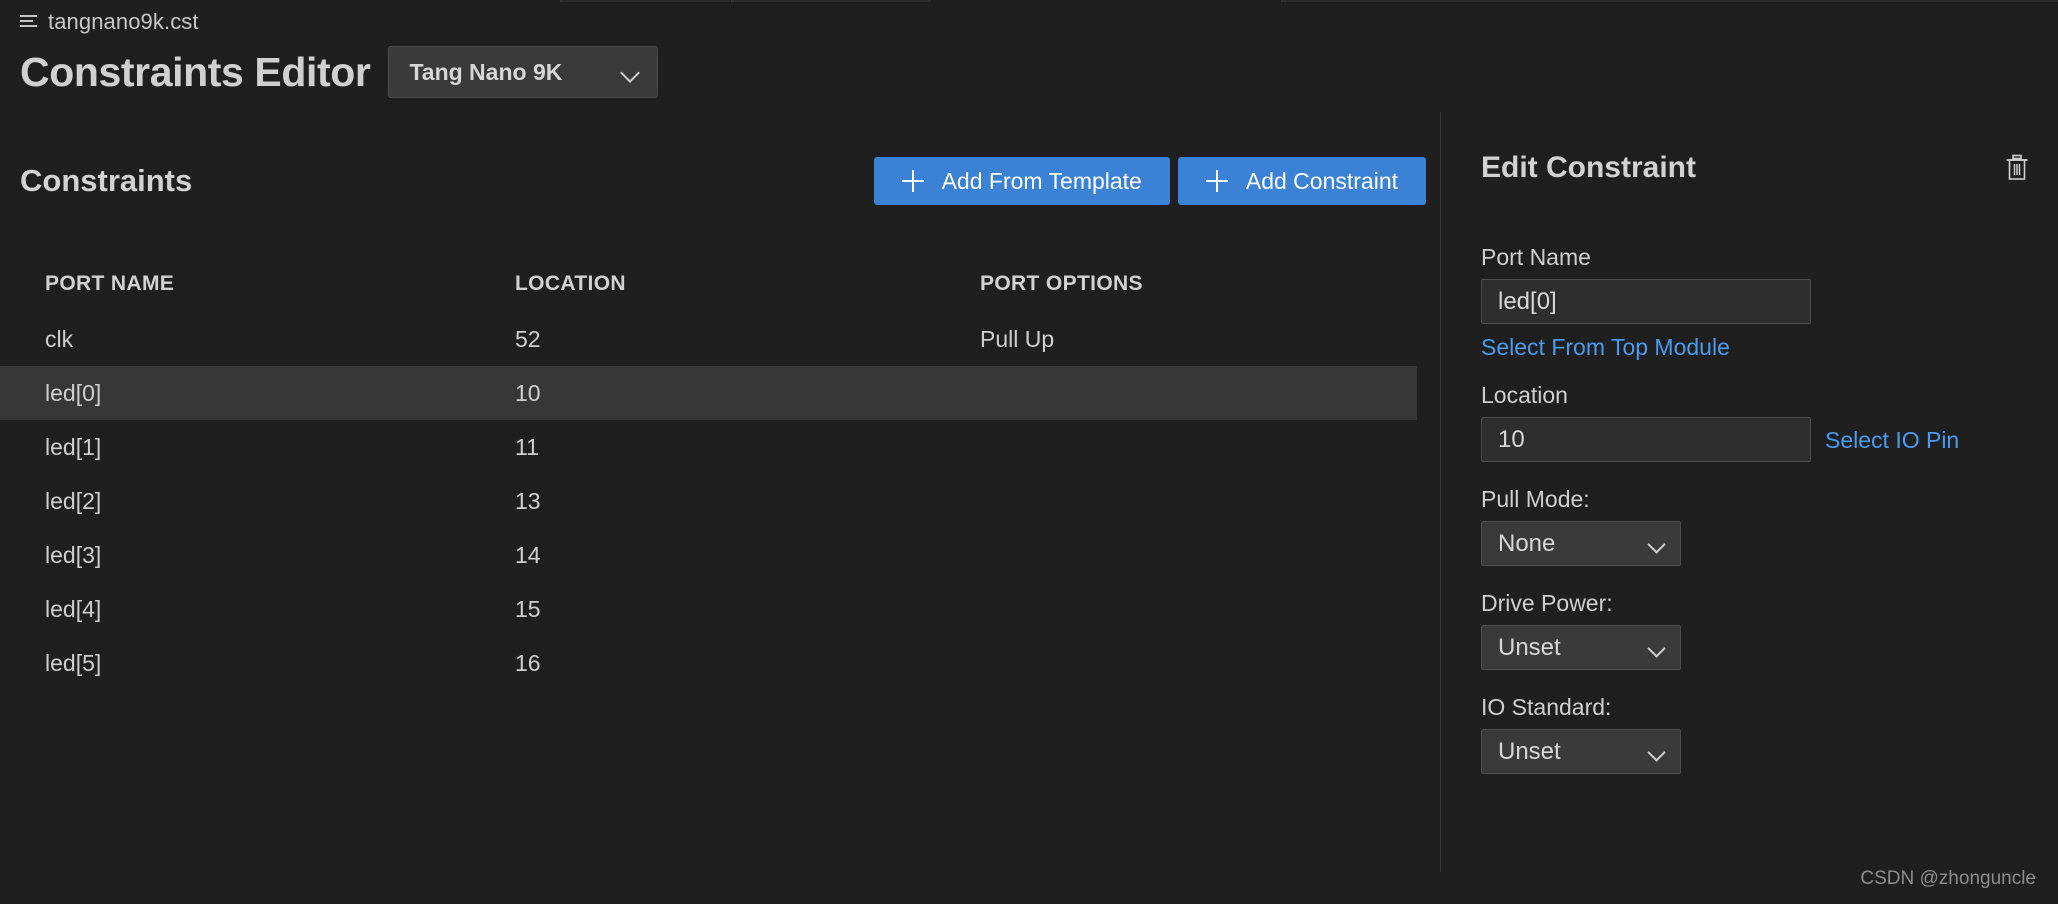 The image size is (2058, 904). What do you see at coordinates (708, 663) in the screenshot?
I see `table-row: led[5] 16` at bounding box center [708, 663].